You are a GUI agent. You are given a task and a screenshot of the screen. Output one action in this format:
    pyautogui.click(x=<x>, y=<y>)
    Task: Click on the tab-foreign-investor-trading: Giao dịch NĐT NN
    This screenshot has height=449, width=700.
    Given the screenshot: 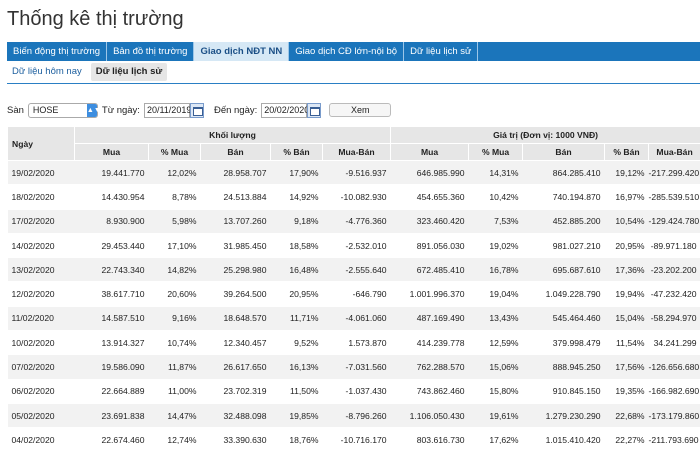 What is the action you would take?
    pyautogui.click(x=242, y=51)
    